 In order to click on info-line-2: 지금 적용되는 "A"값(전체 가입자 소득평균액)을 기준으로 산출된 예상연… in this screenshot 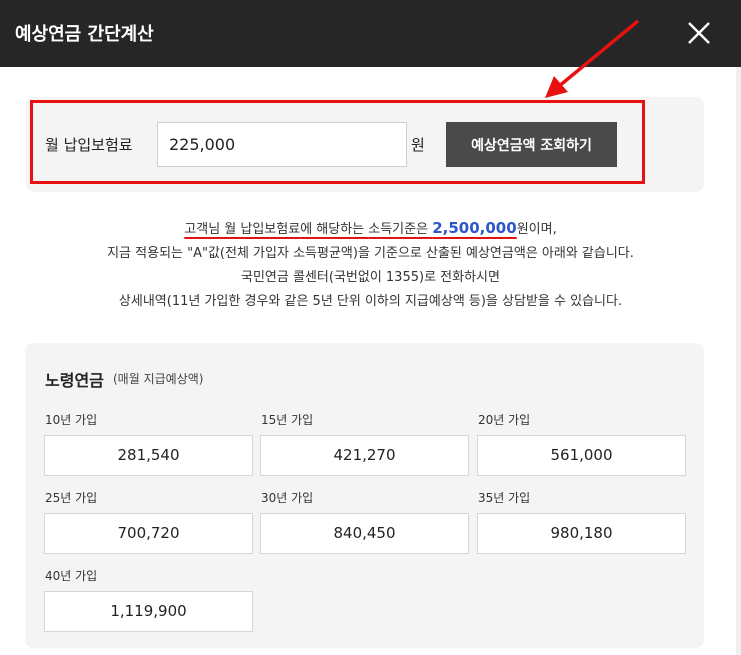, I will do `click(370, 253)`.